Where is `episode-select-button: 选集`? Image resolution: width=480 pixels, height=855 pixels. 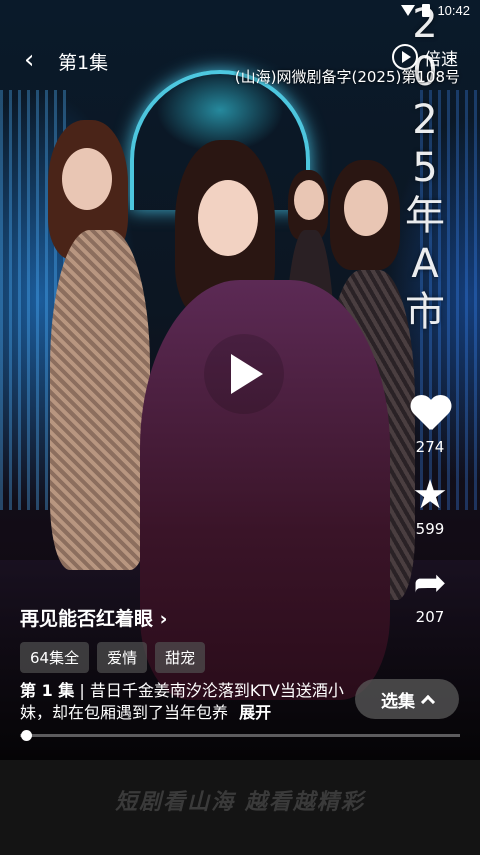 episode-select-button: 选集 is located at coordinates (407, 699).